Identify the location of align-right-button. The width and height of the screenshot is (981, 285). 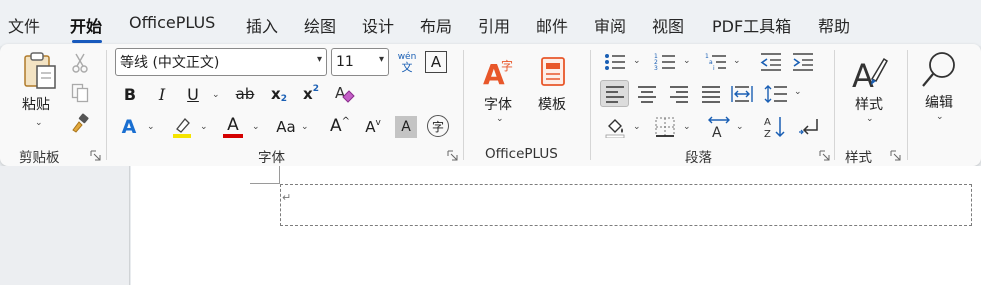
(679, 93).